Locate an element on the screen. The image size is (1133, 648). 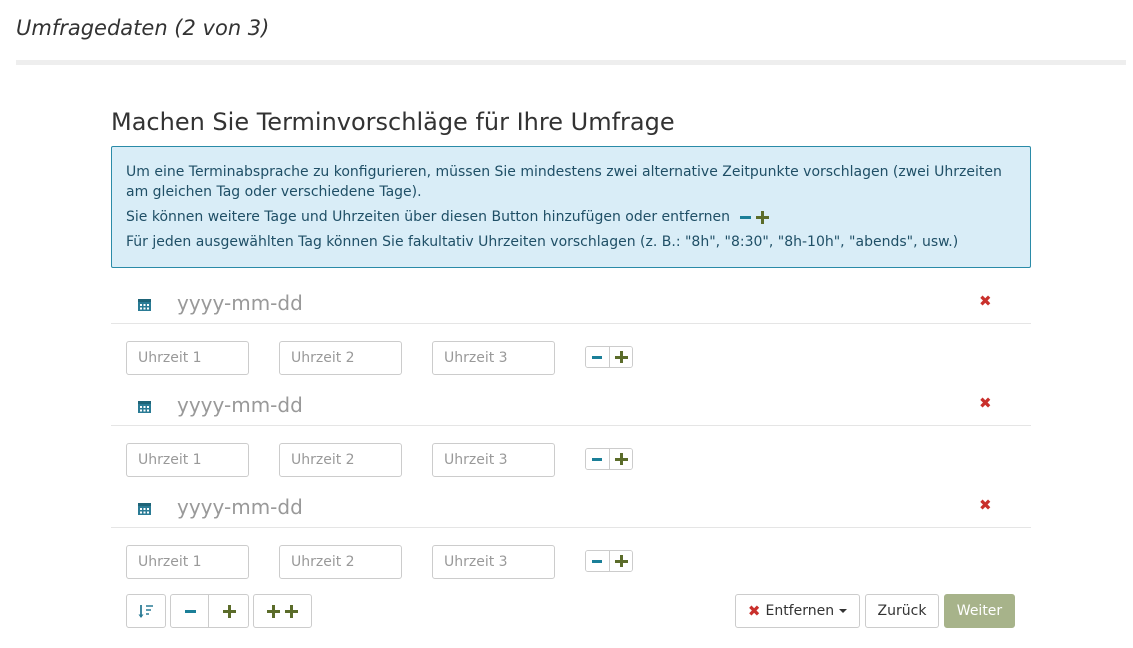
remove-day-button is located at coordinates (189, 611).